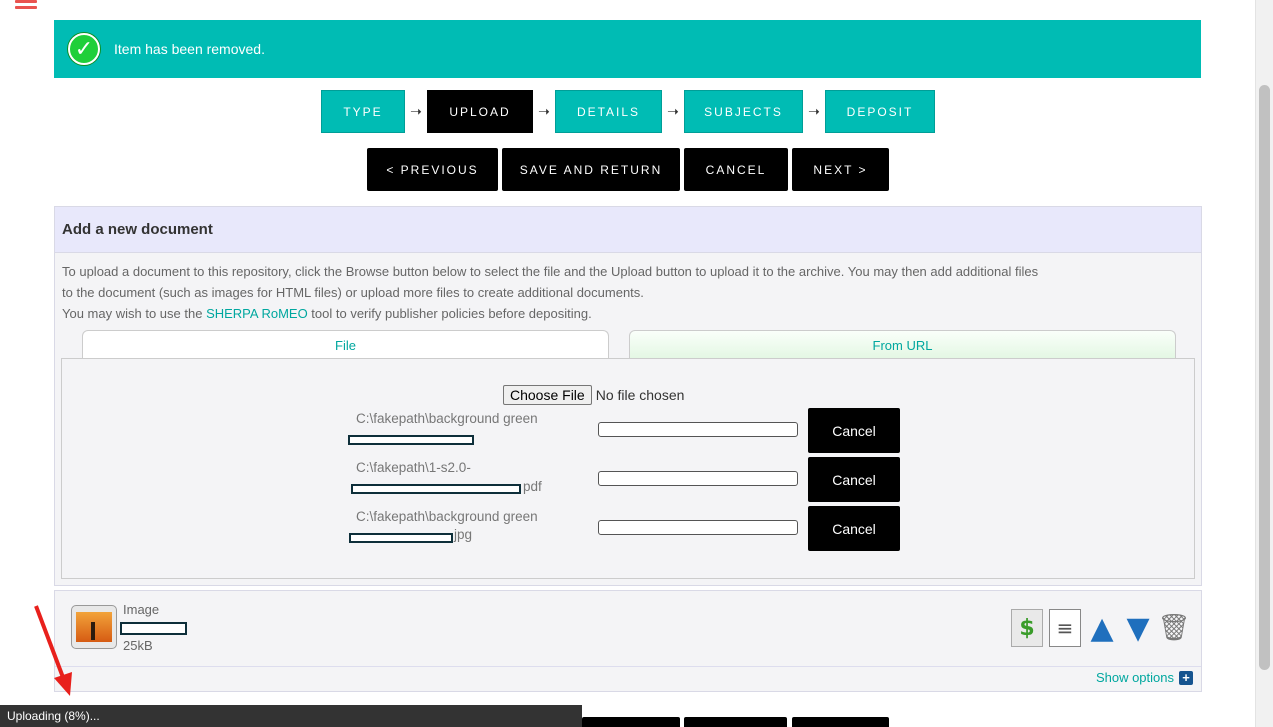 This screenshot has height=727, width=1273. What do you see at coordinates (1264, 377) in the screenshot?
I see `scrollbar-thumb` at bounding box center [1264, 377].